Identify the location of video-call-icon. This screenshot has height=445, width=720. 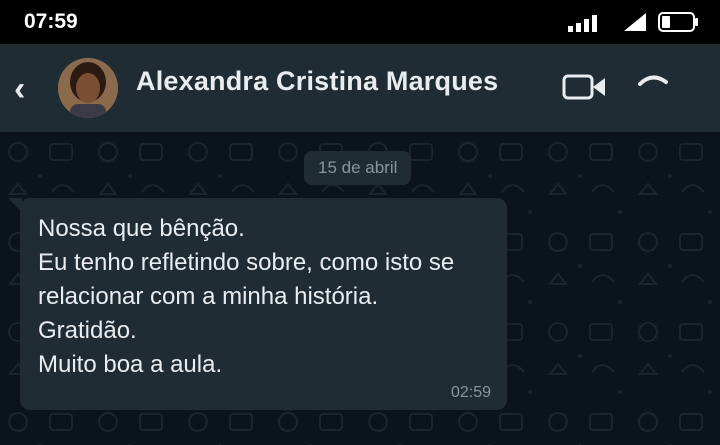
(585, 87).